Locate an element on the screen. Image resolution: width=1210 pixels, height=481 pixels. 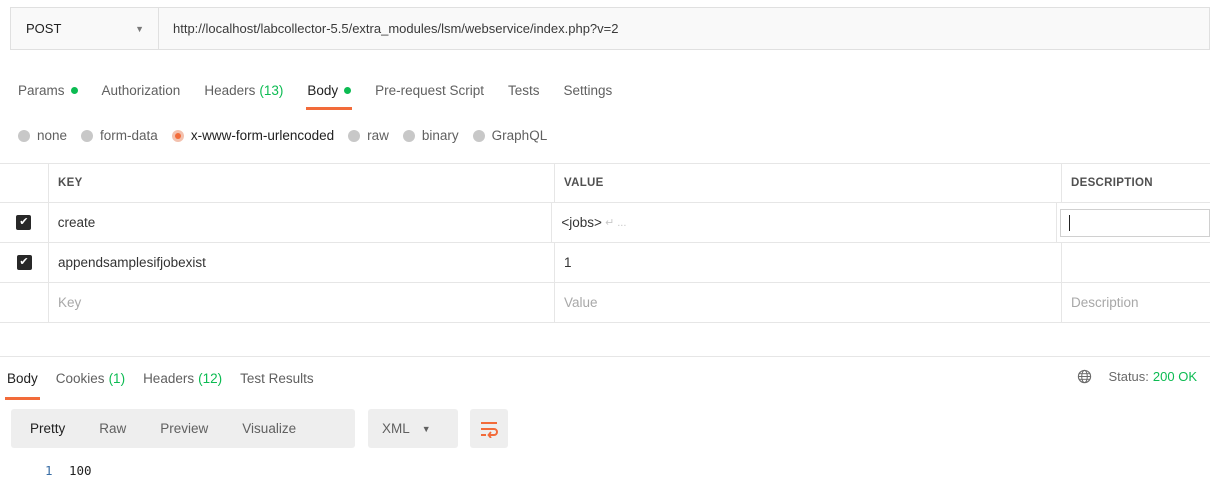
tab-pre-request-script: Pre-request Script is located at coordinates (429, 90).